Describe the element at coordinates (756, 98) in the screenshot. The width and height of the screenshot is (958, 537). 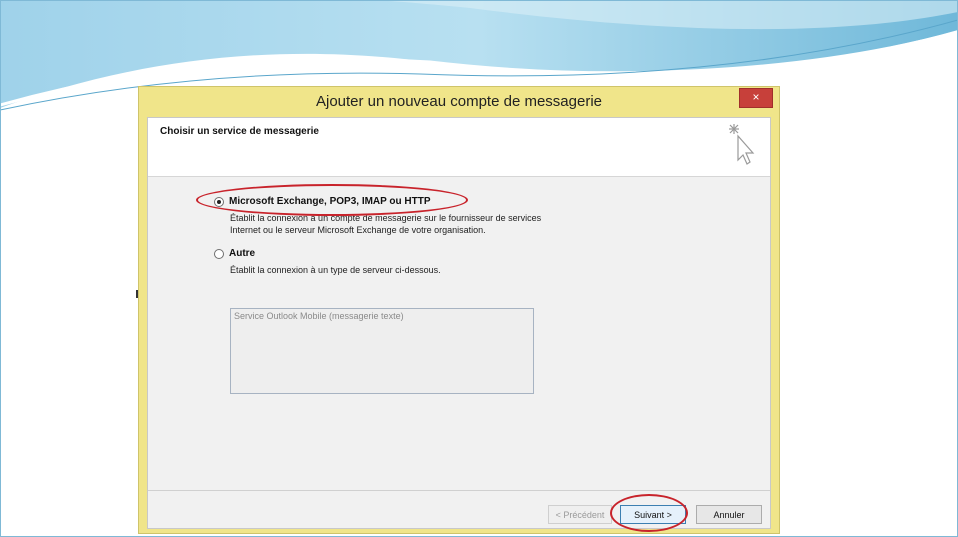
I see `close-button: ×` at that location.